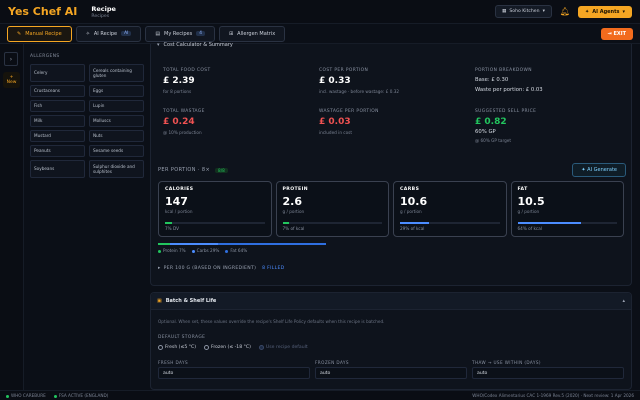 The image size is (640, 400). Describe the element at coordinates (522, 189) in the screenshot. I see `nutrition-label: FAT` at that location.